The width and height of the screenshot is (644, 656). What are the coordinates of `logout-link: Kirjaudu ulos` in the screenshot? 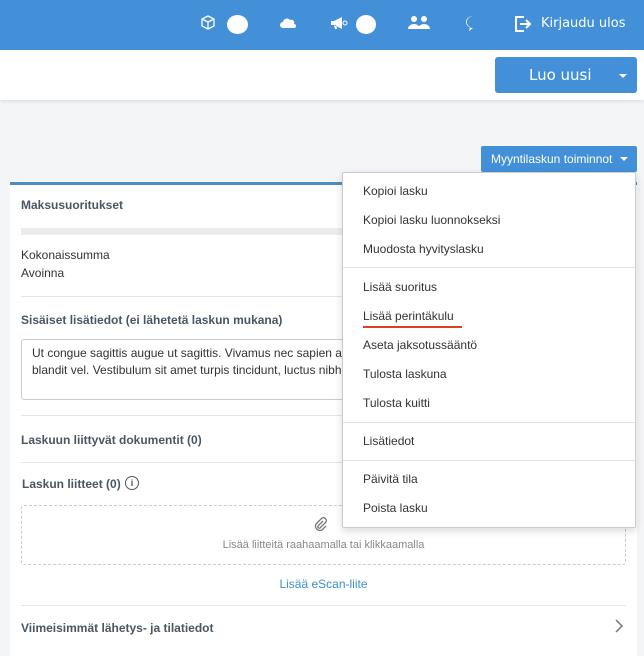 It's located at (583, 23).